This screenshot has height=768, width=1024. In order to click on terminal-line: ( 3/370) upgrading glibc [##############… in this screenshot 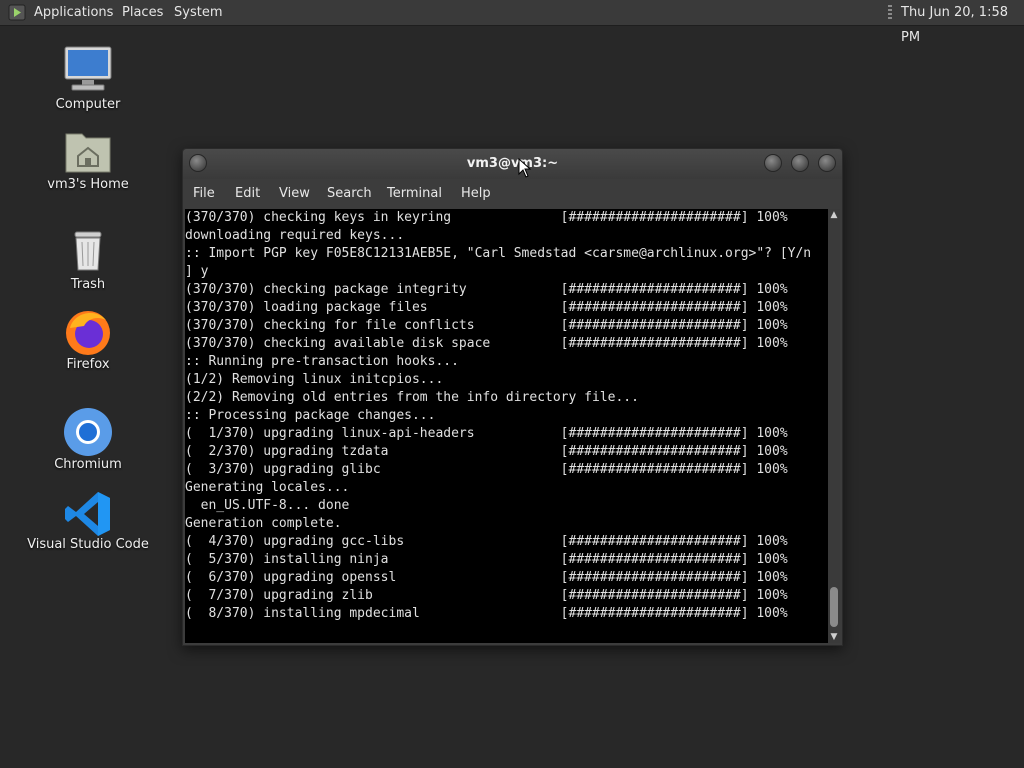, I will do `click(486, 469)`.